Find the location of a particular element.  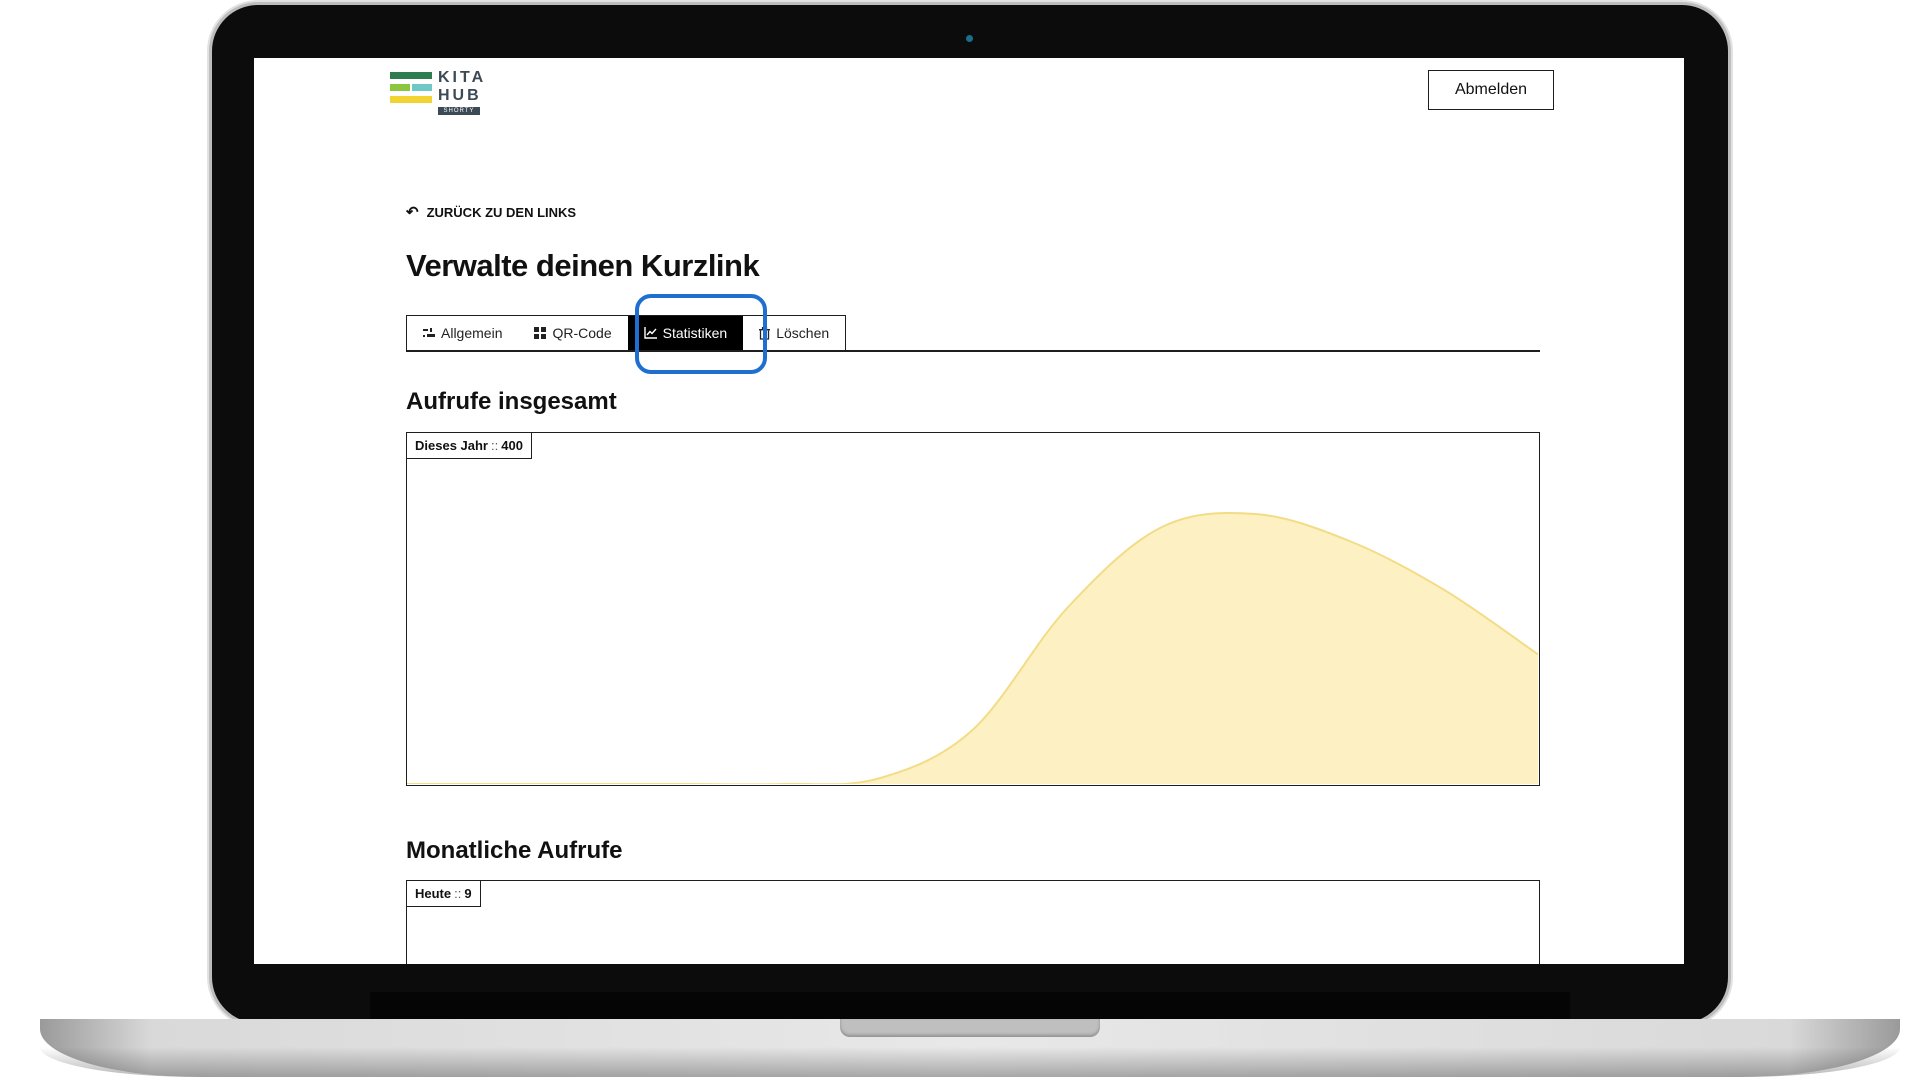

today-views-badge: Heute:: 9 is located at coordinates (444, 894).